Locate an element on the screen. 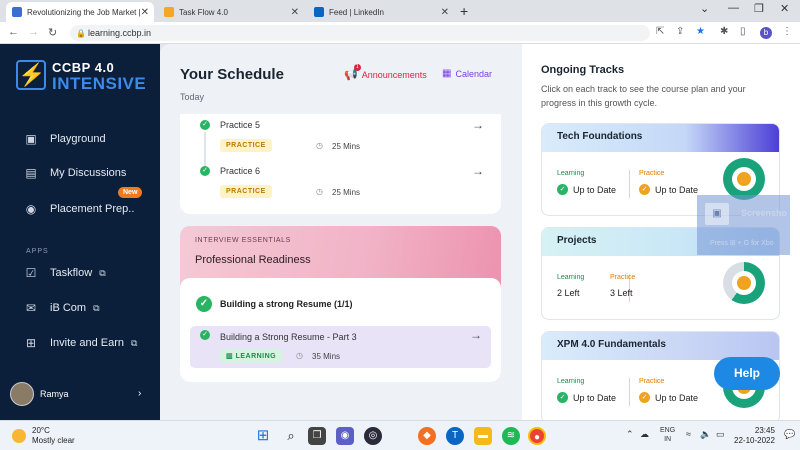 The width and height of the screenshot is (800, 450). lock-icon: 🔒 is located at coordinates (81, 33).